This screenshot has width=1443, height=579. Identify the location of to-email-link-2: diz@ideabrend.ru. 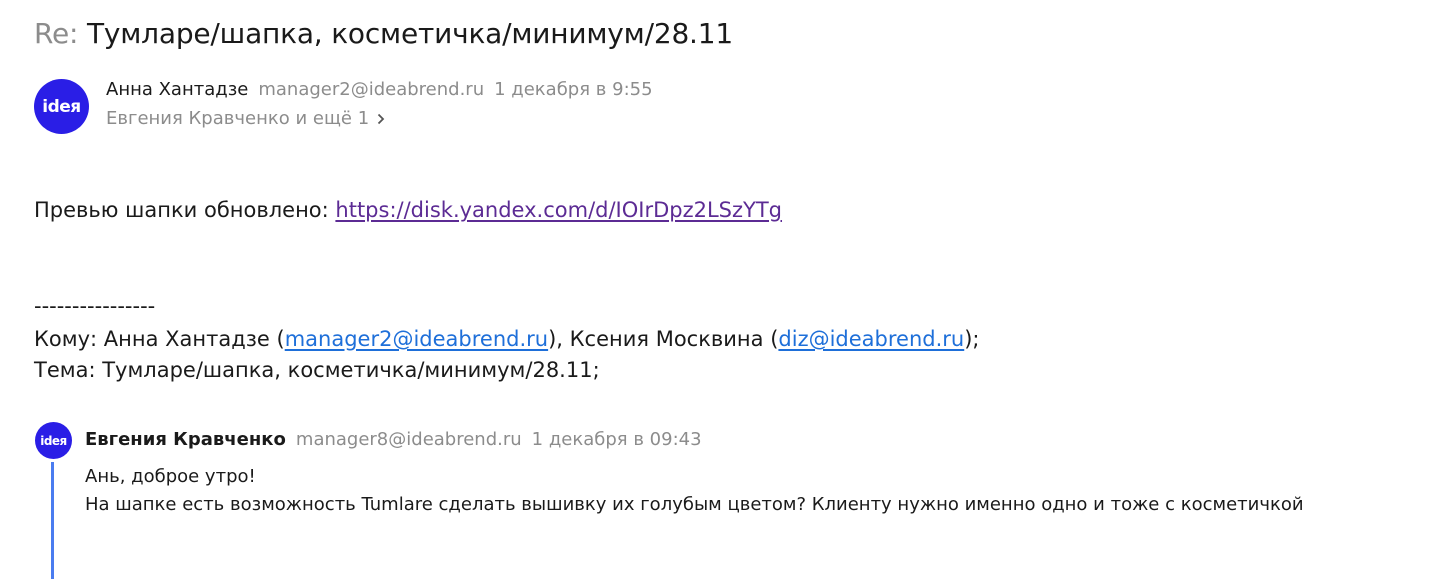
(871, 339).